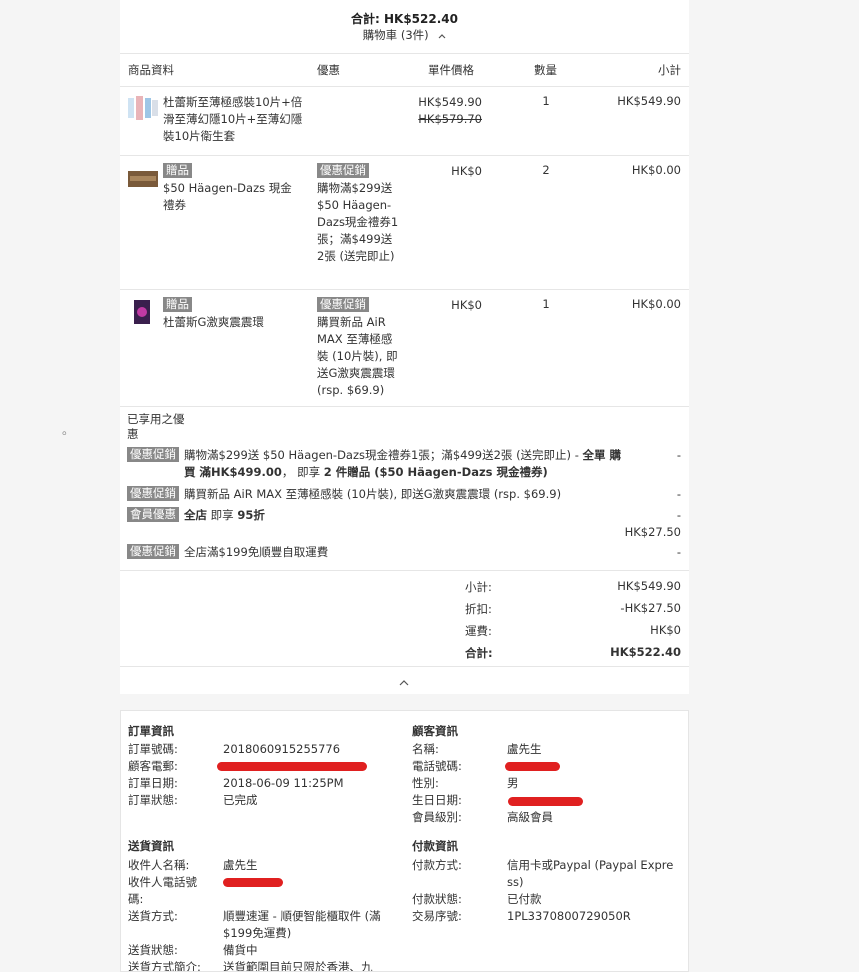 This screenshot has width=859, height=972. Describe the element at coordinates (153, 514) in the screenshot. I see `member-badge: 會員優惠` at that location.